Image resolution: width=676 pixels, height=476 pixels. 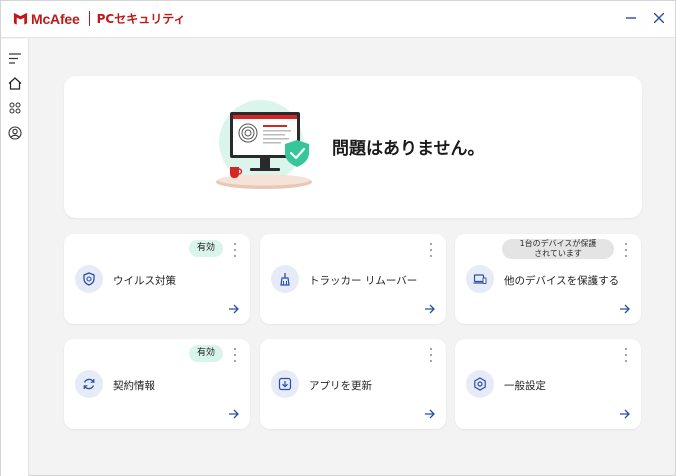 I want to click on card-label: 一般設定, so click(x=525, y=386).